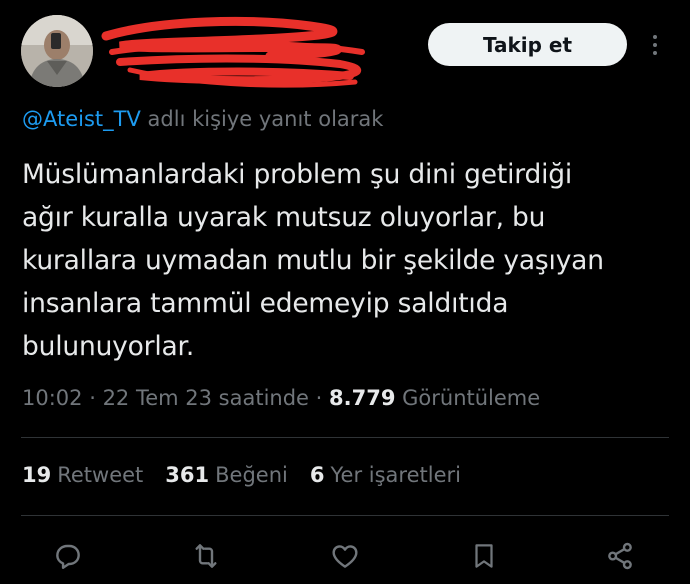 Image resolution: width=690 pixels, height=584 pixels. What do you see at coordinates (68, 556) in the screenshot?
I see `reply-icon` at bounding box center [68, 556].